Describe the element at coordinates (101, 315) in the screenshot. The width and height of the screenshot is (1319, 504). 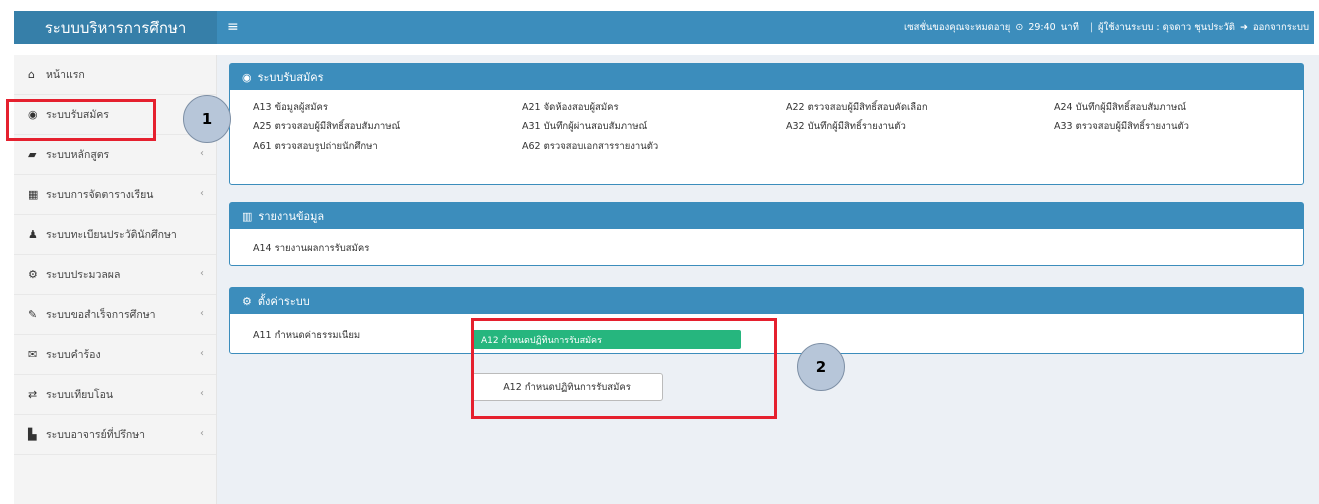
I see `sidebar-item-label: ระบบขอสำเร็จการศึกษา` at that location.